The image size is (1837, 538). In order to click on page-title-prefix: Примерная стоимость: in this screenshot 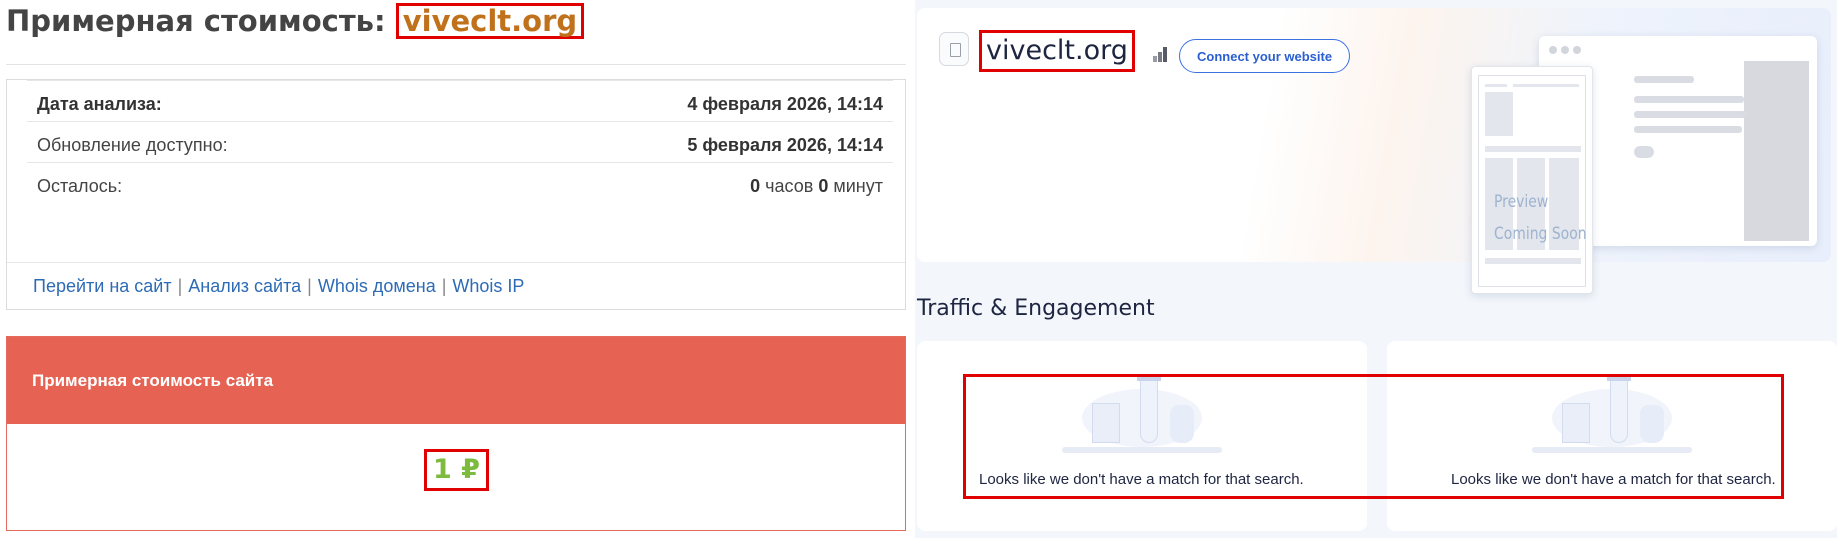, I will do `click(196, 21)`.